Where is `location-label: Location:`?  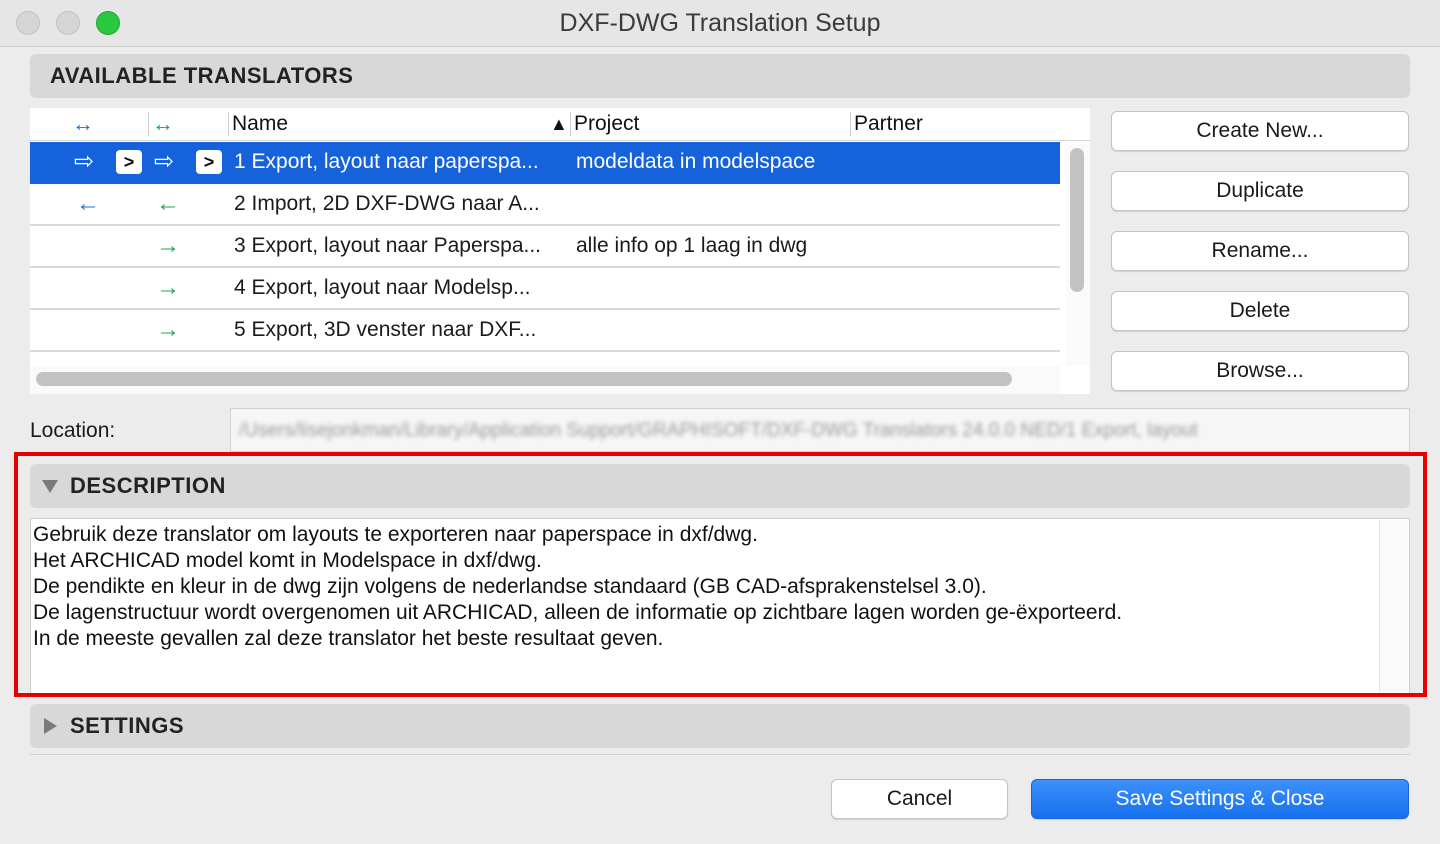 location-label: Location: is located at coordinates (73, 430).